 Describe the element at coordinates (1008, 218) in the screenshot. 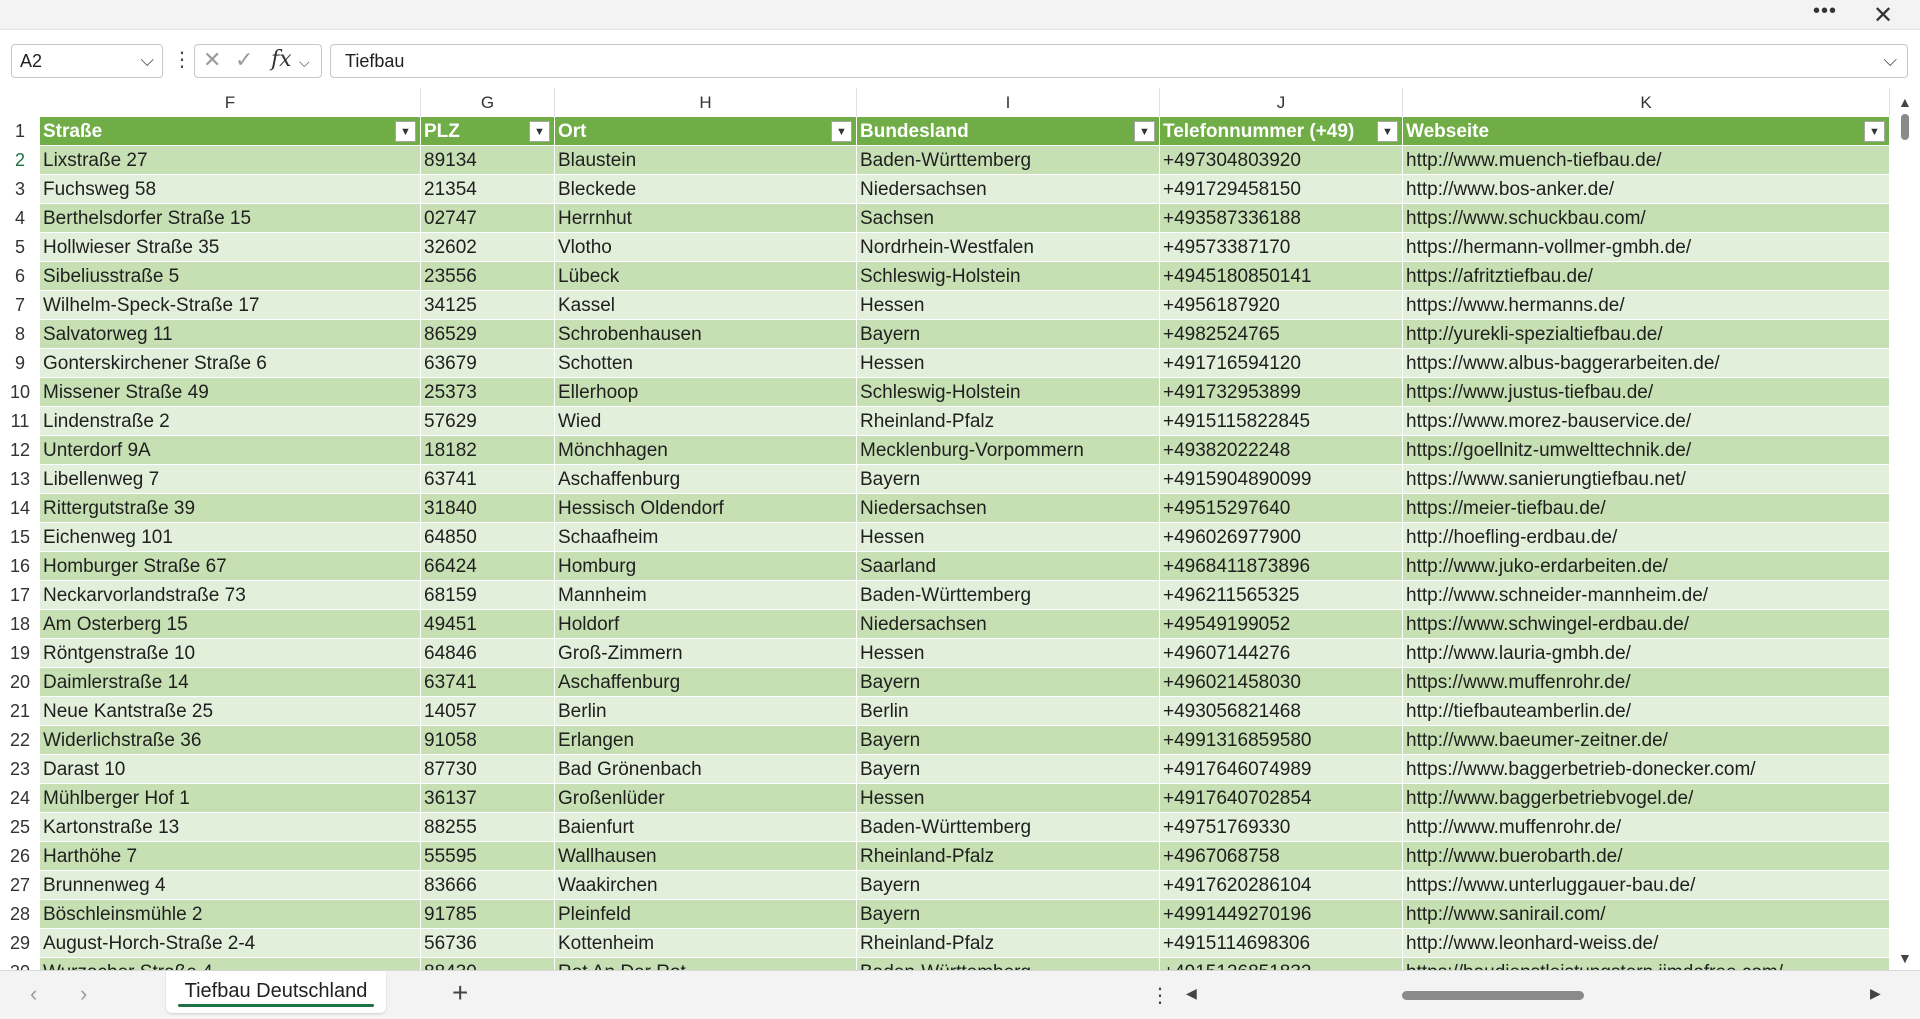

I see `table-cell: Sachsen` at that location.